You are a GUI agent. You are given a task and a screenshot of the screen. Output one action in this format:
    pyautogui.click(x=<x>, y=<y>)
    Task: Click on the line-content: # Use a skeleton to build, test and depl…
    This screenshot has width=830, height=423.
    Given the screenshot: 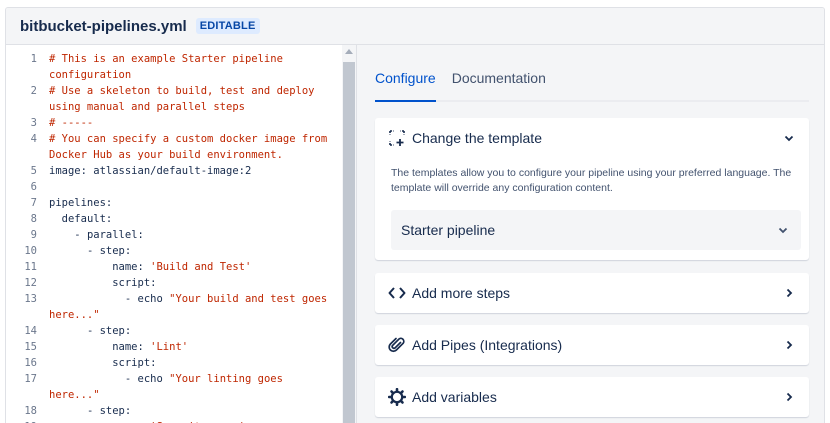 What is the action you would take?
    pyautogui.click(x=189, y=99)
    